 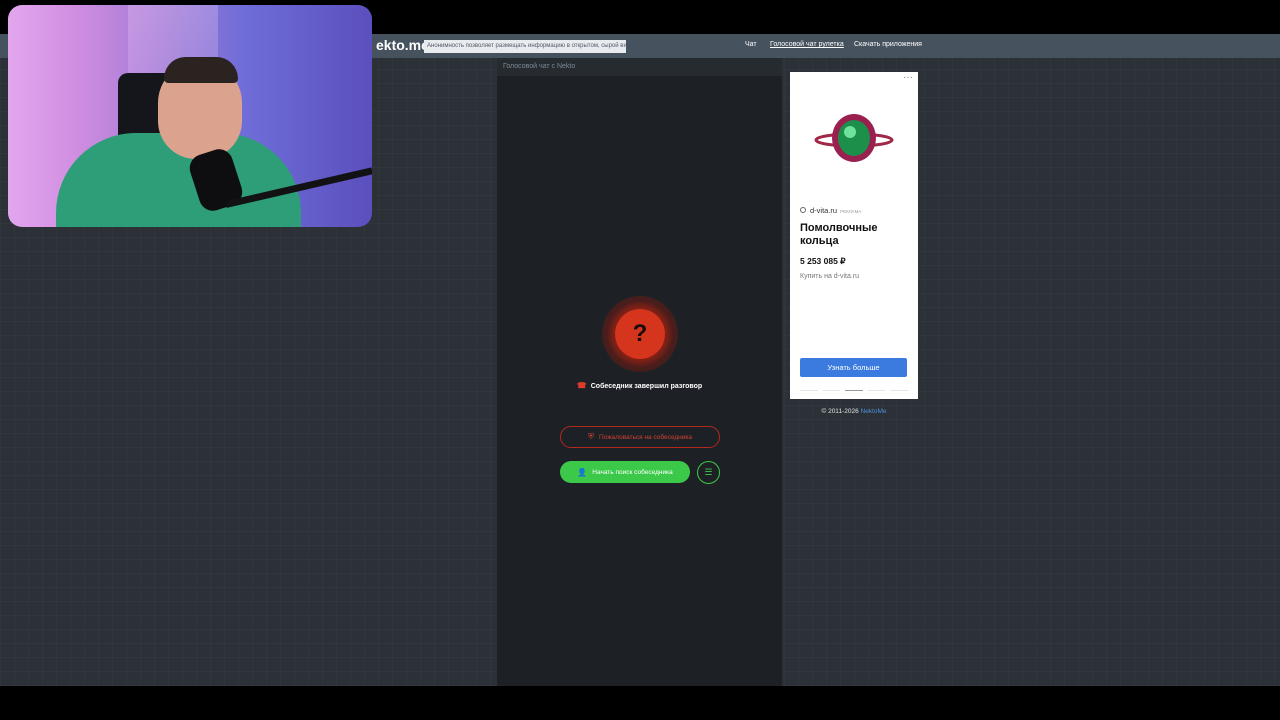 What do you see at coordinates (581, 385) in the screenshot?
I see `phone-hangup-icon: ☎` at bounding box center [581, 385].